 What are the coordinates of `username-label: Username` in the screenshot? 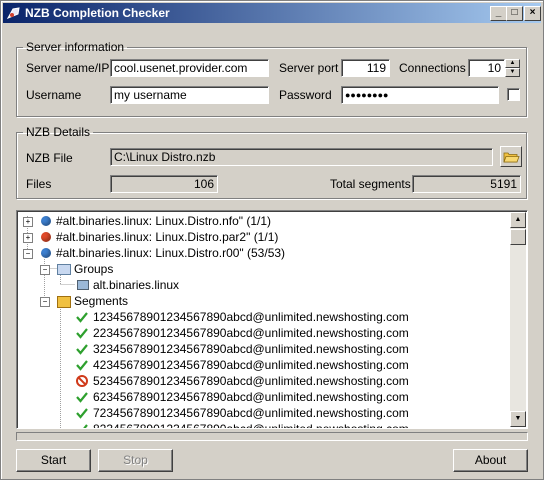 It's located at (54, 95).